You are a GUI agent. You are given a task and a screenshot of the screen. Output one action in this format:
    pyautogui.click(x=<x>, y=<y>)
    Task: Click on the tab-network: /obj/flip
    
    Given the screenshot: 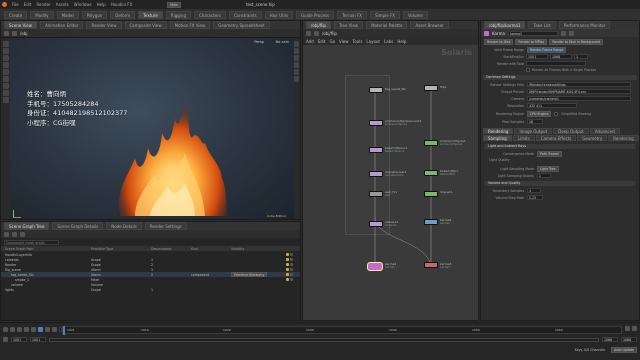 What is the action you would take?
    pyautogui.click(x=318, y=25)
    